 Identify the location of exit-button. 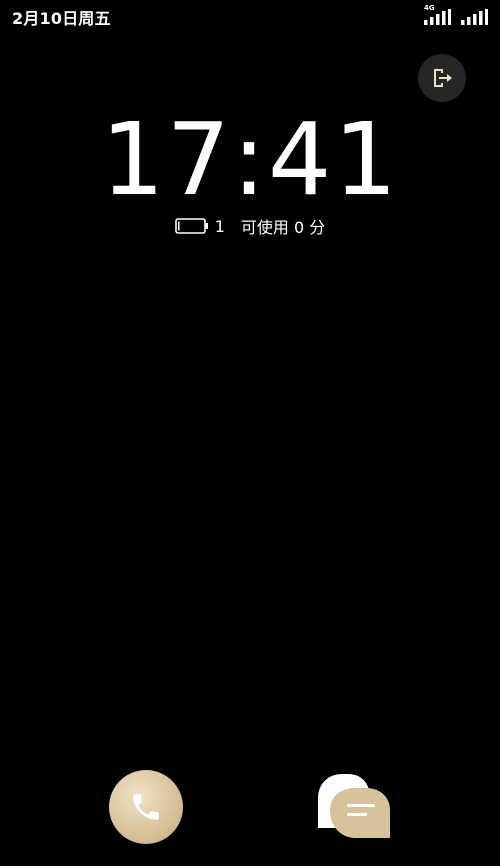
(442, 78).